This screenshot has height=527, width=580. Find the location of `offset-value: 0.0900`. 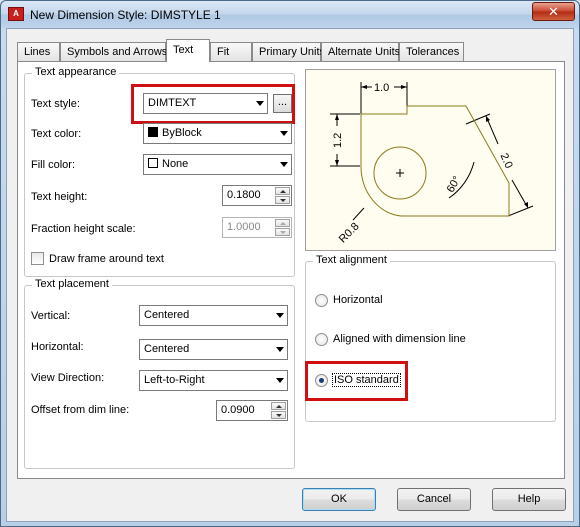

offset-value: 0.0900 is located at coordinates (238, 410).